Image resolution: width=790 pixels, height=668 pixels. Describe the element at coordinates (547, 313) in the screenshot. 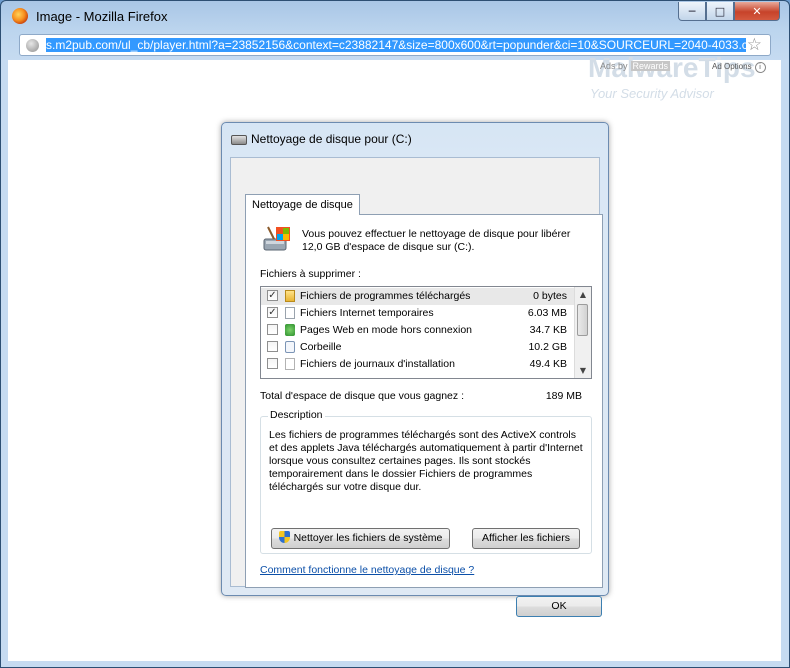

I see `file-size: 6.03 MB` at that location.